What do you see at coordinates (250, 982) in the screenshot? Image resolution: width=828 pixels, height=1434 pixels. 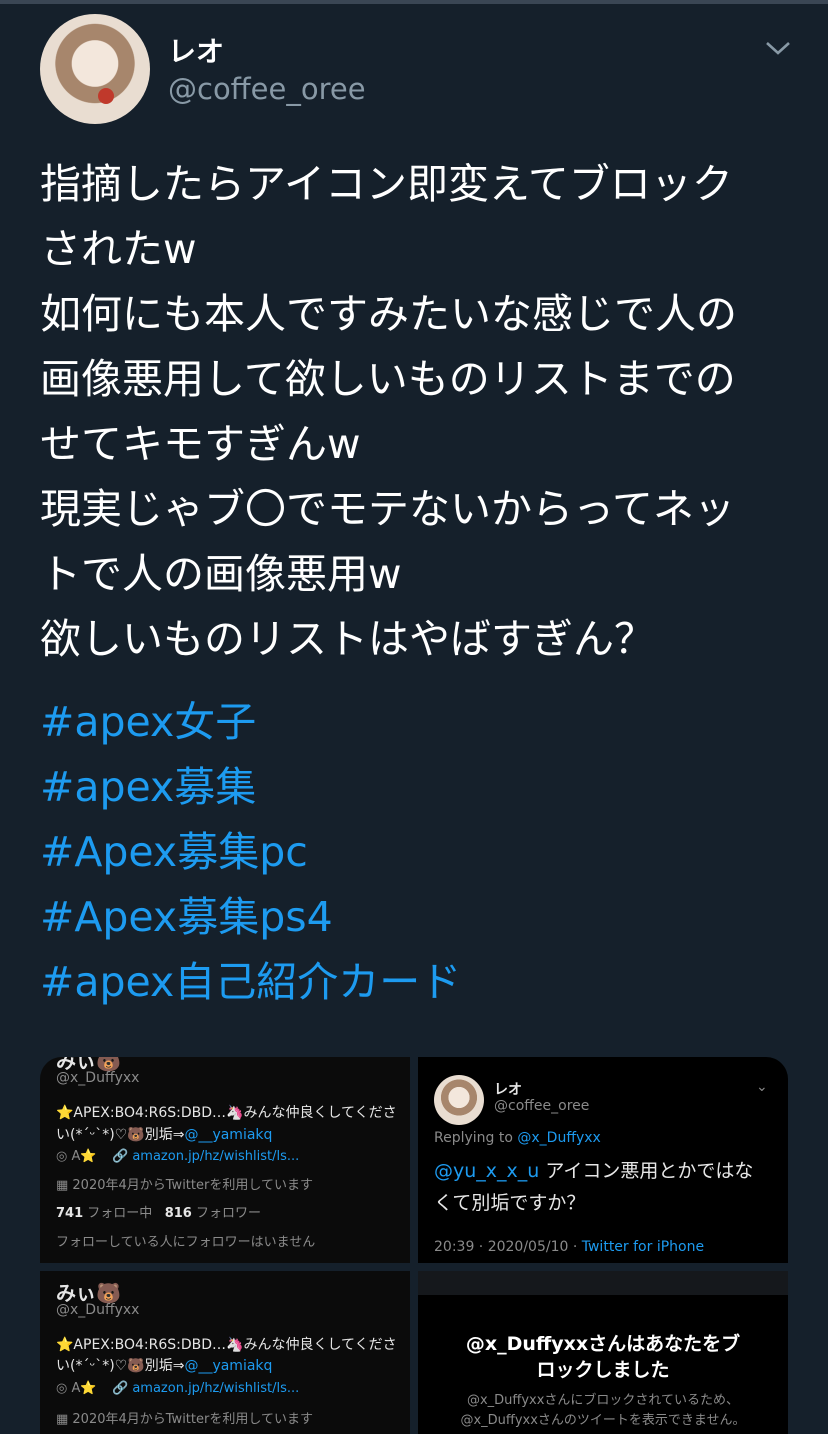 I see `hashtag-link: #apex自己紹介カード` at bounding box center [250, 982].